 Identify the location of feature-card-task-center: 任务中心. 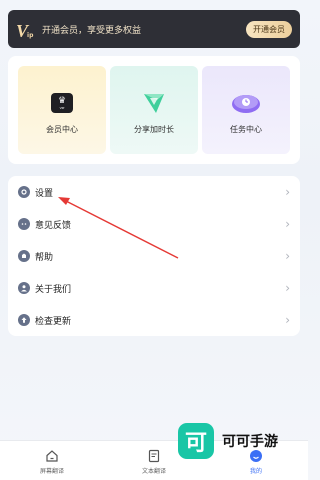
(246, 110).